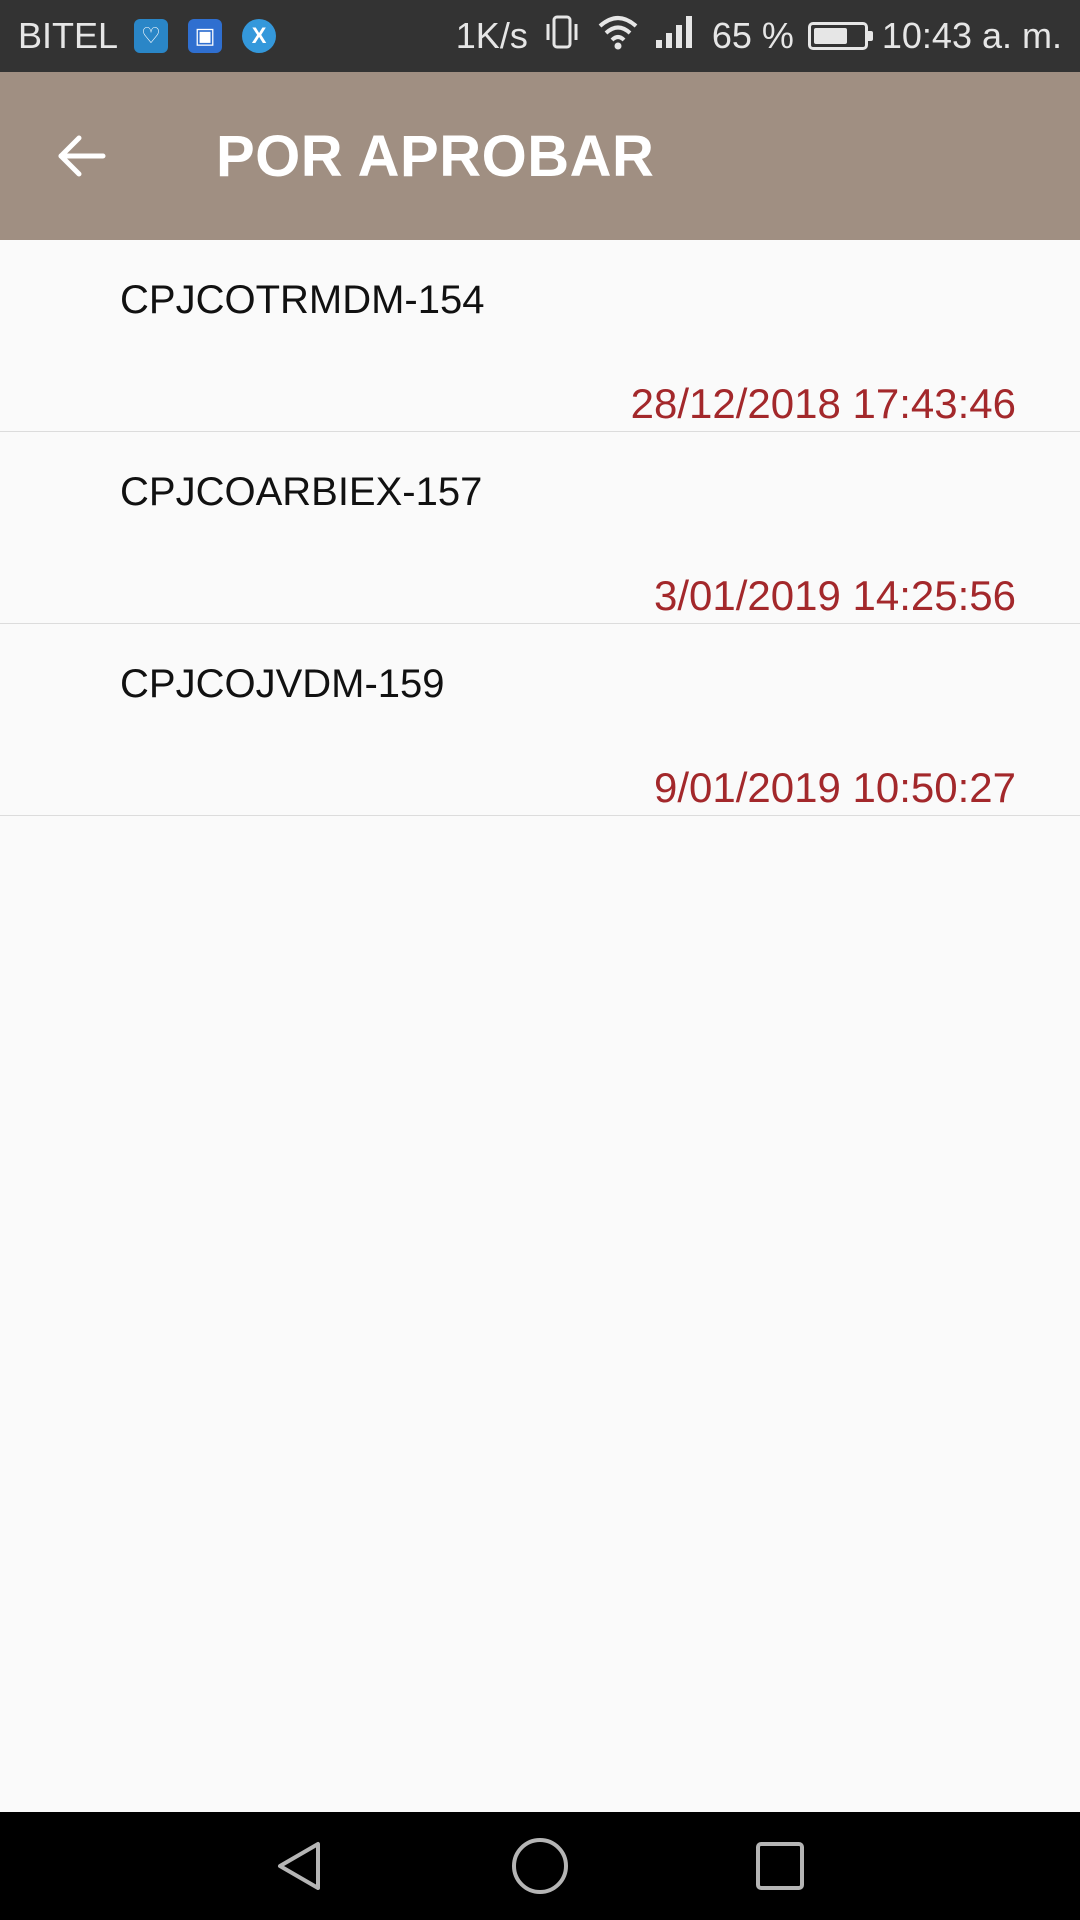 The image size is (1080, 1920). I want to click on triangle-back-icon, so click(299, 1866).